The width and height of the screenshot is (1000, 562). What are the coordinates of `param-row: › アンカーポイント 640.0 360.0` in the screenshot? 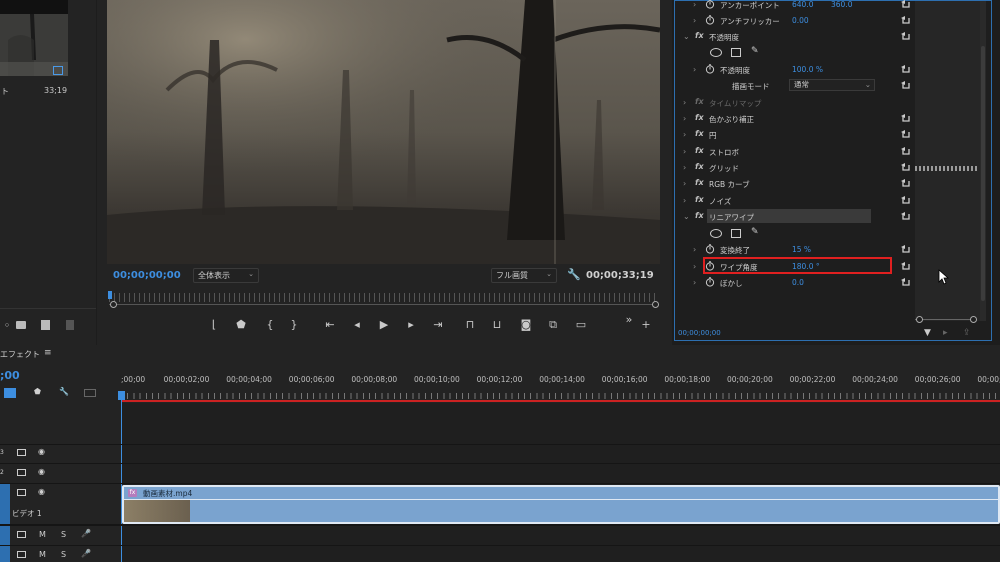 It's located at (795, 6).